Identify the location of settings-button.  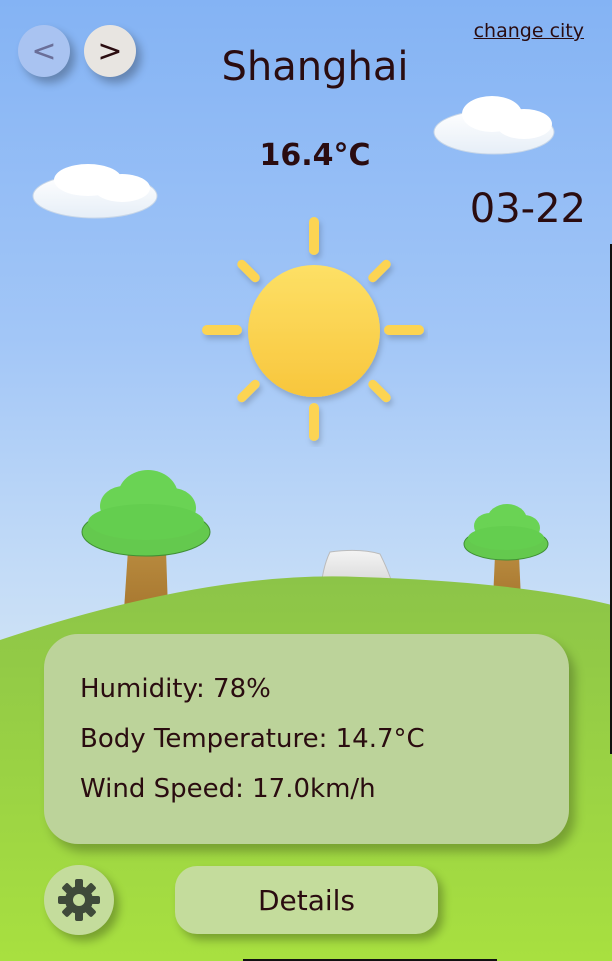
(79, 900).